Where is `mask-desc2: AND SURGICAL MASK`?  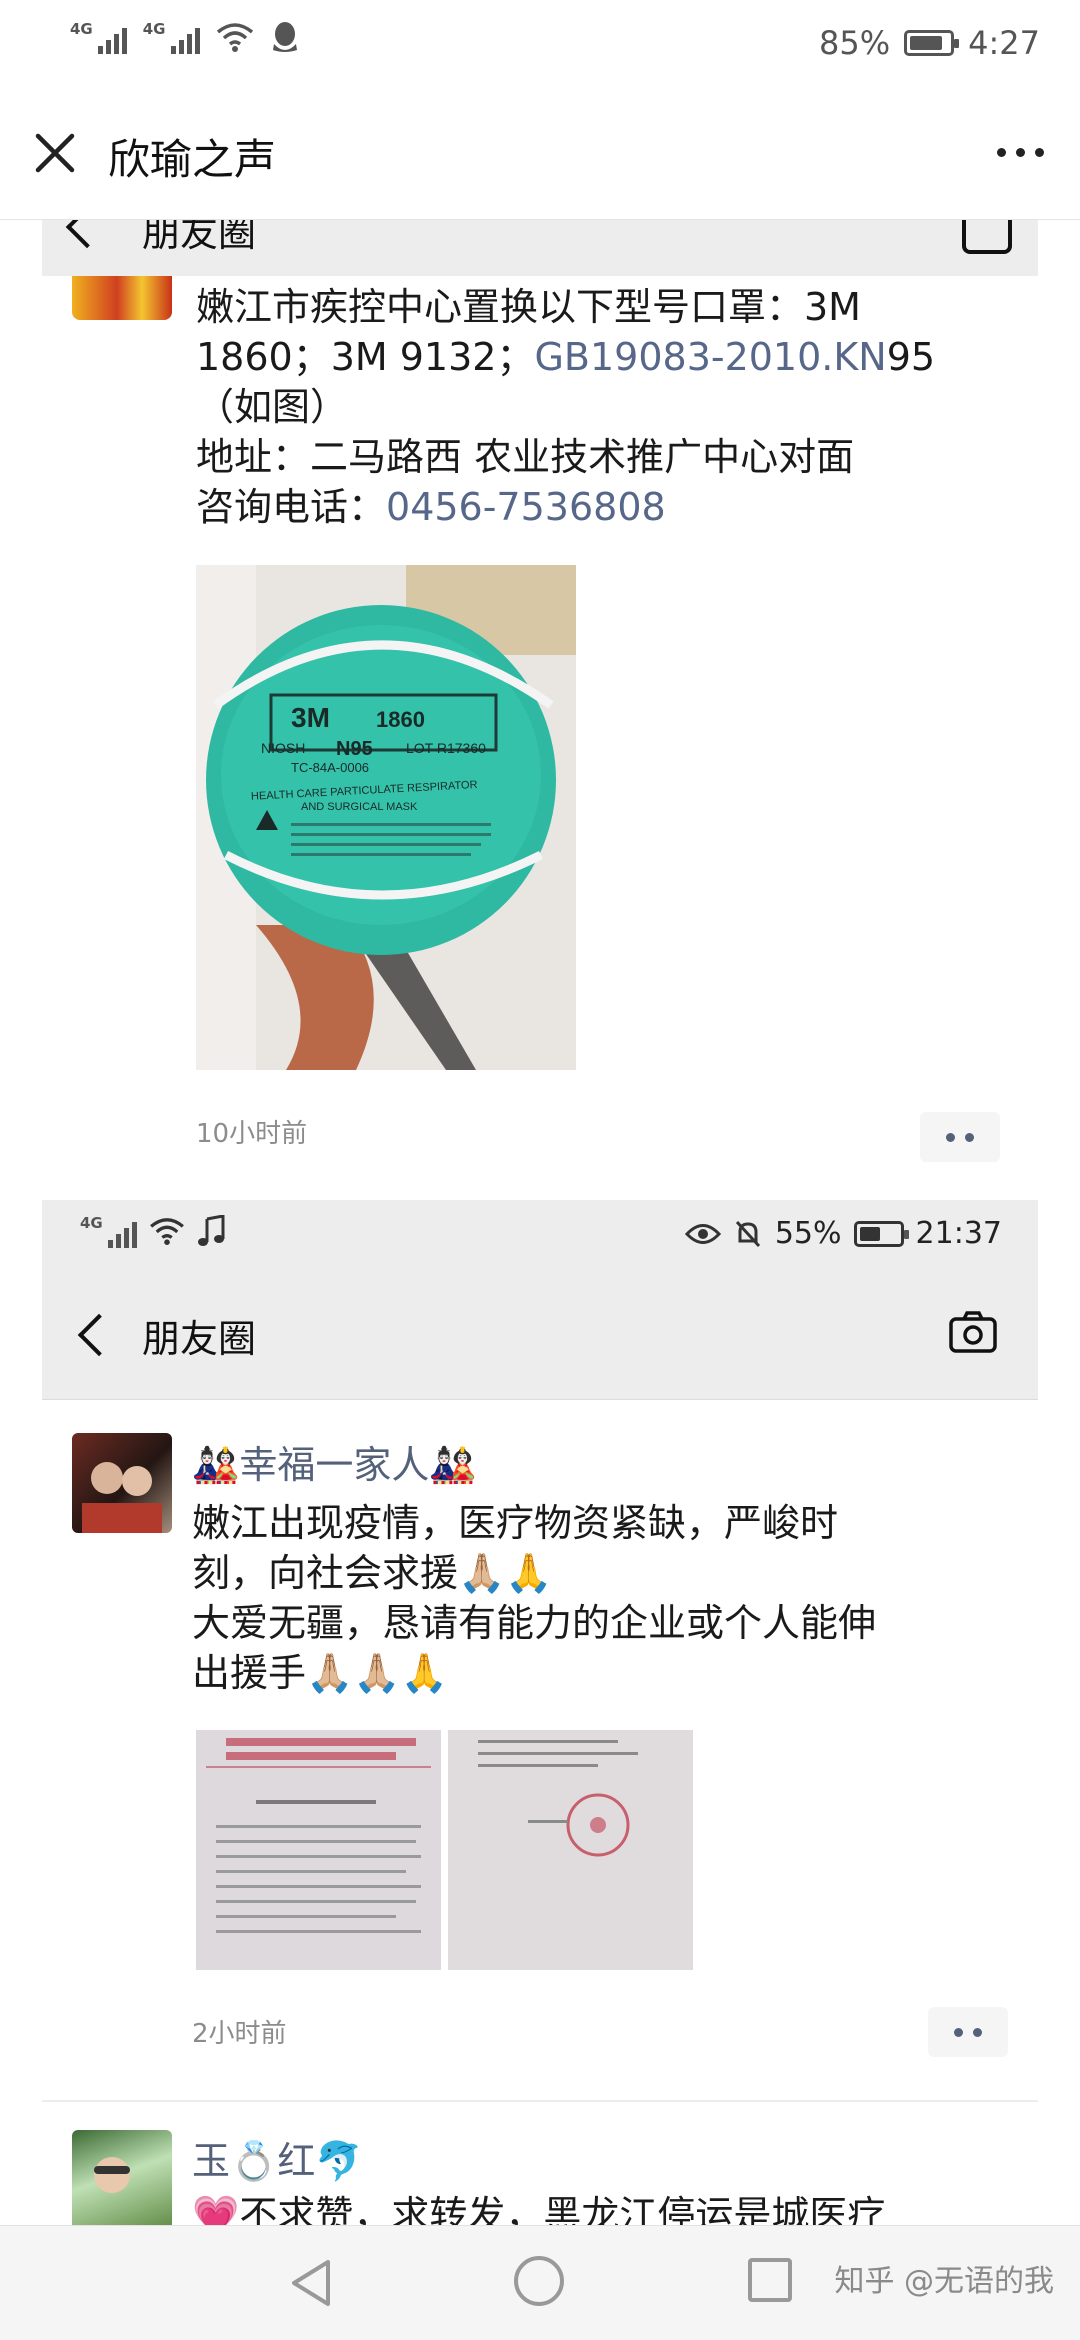
mask-desc2: AND SURGICAL MASK is located at coordinates (359, 807).